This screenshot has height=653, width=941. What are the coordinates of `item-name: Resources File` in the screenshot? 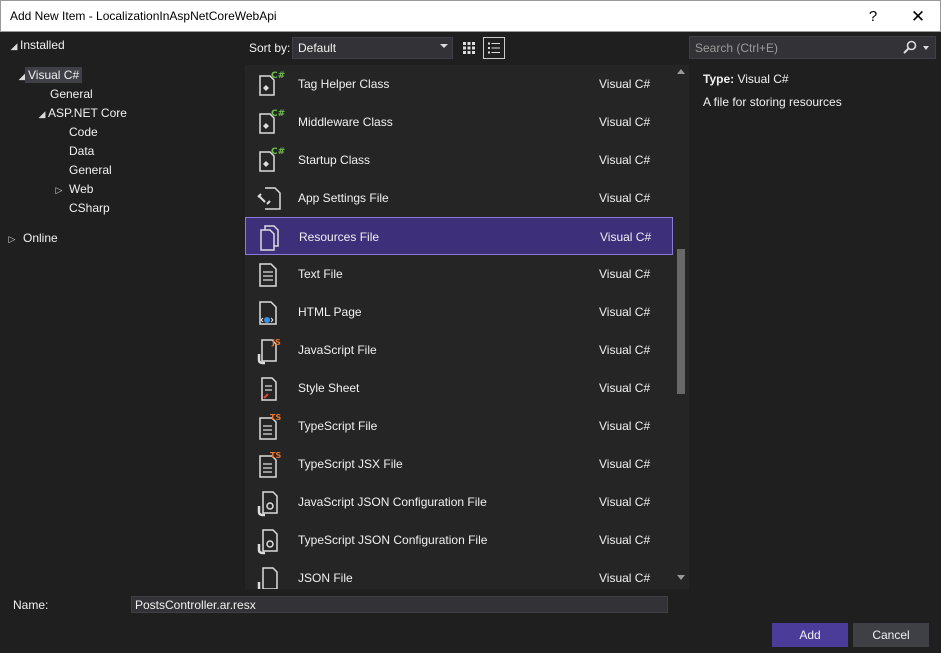 It's located at (339, 237).